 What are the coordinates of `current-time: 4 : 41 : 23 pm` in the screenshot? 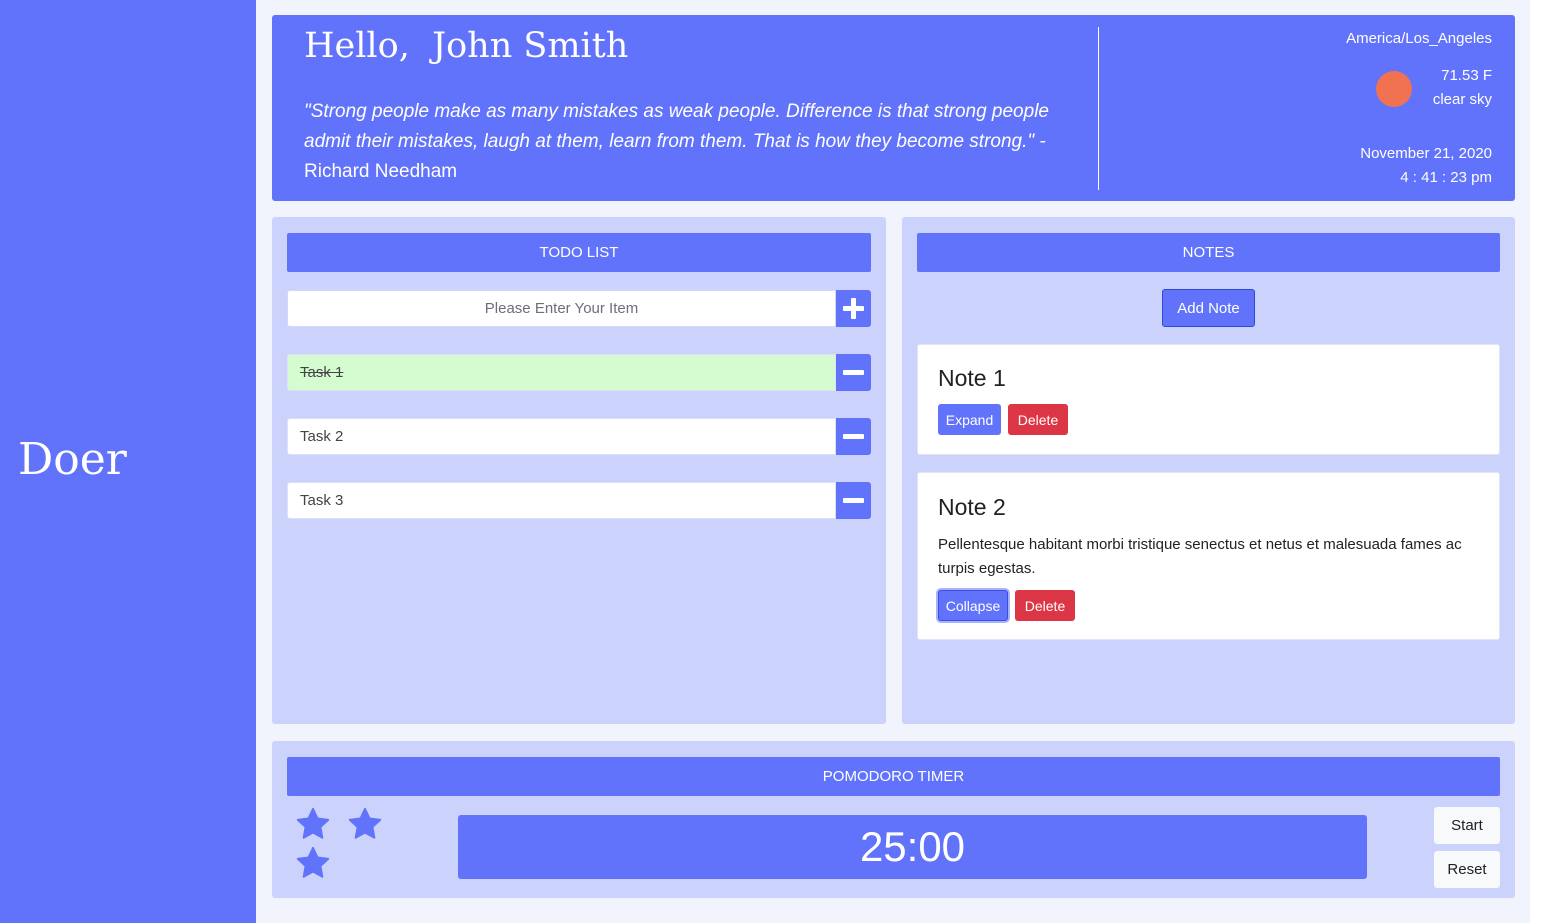 It's located at (1446, 177).